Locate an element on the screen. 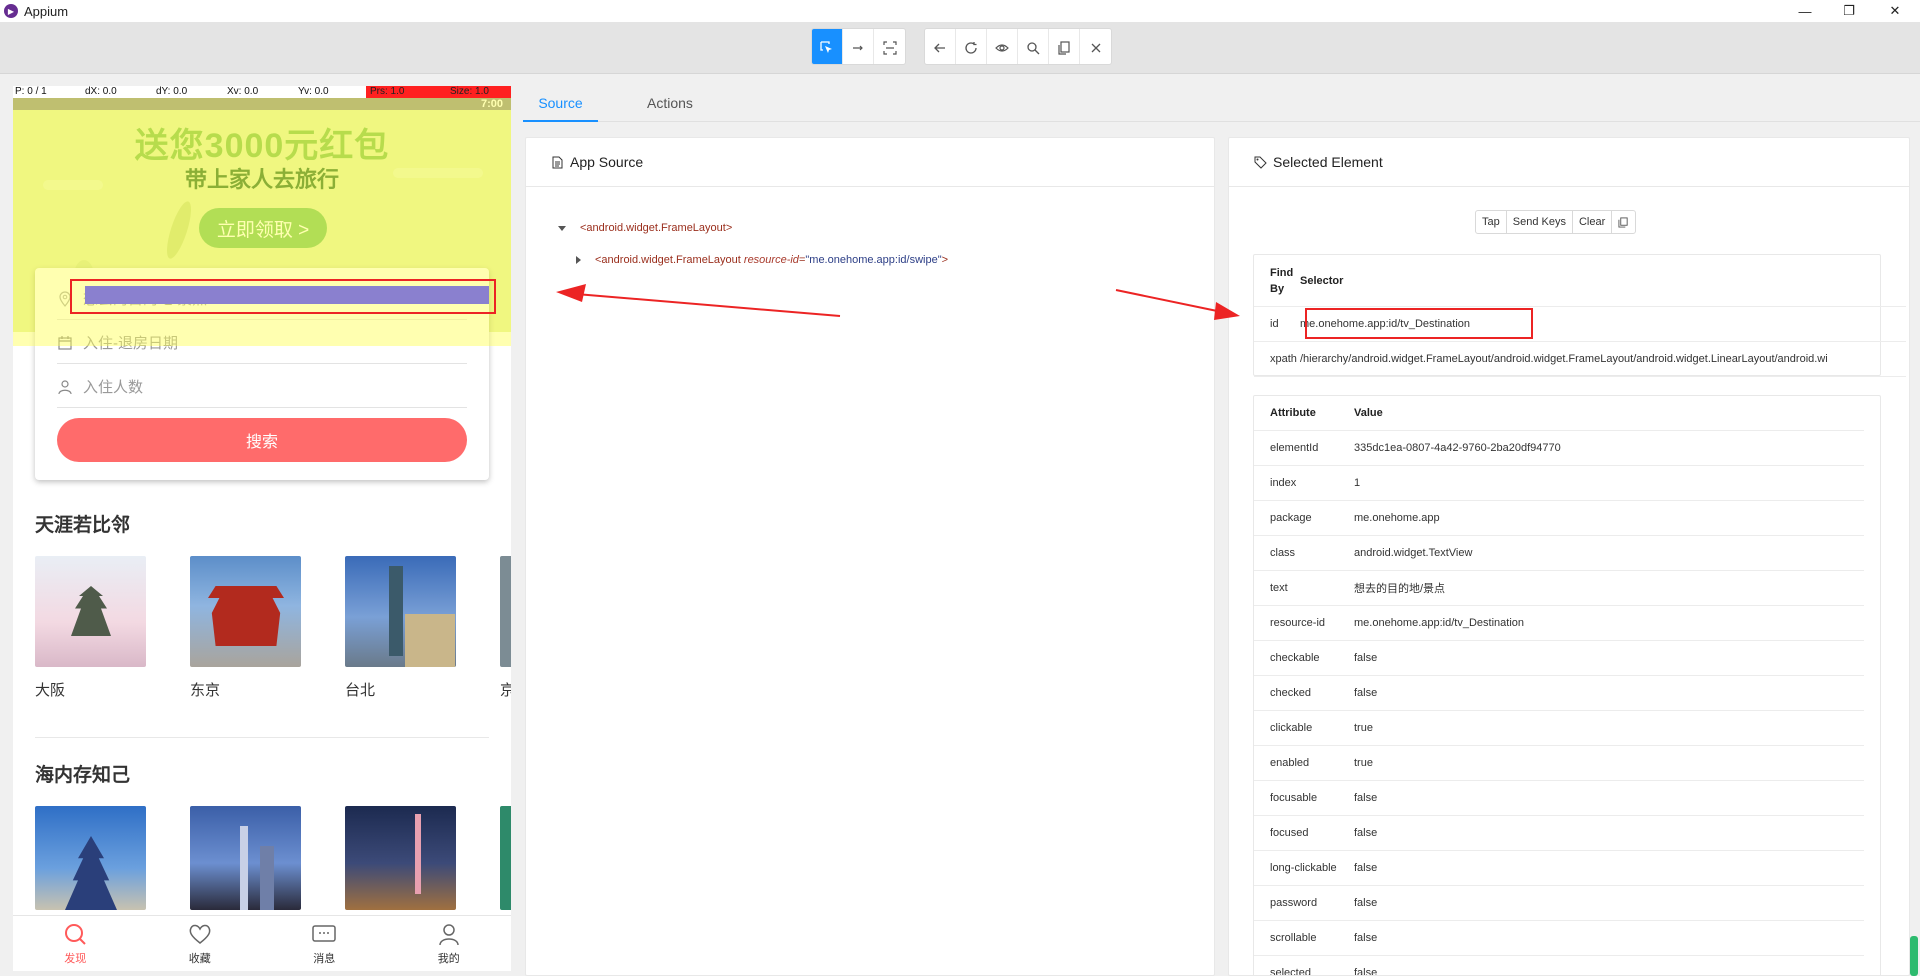 This screenshot has height=976, width=1920. claim-now-button: 立即领取 > is located at coordinates (263, 228).